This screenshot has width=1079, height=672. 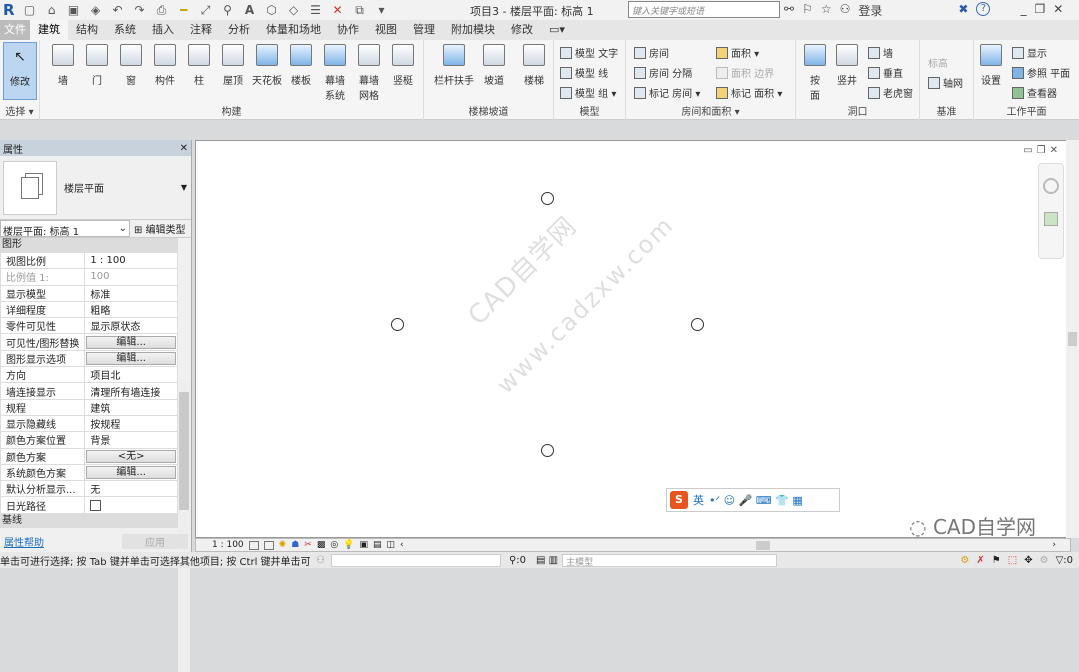 I want to click on property-value: 建筑, so click(x=131, y=407).